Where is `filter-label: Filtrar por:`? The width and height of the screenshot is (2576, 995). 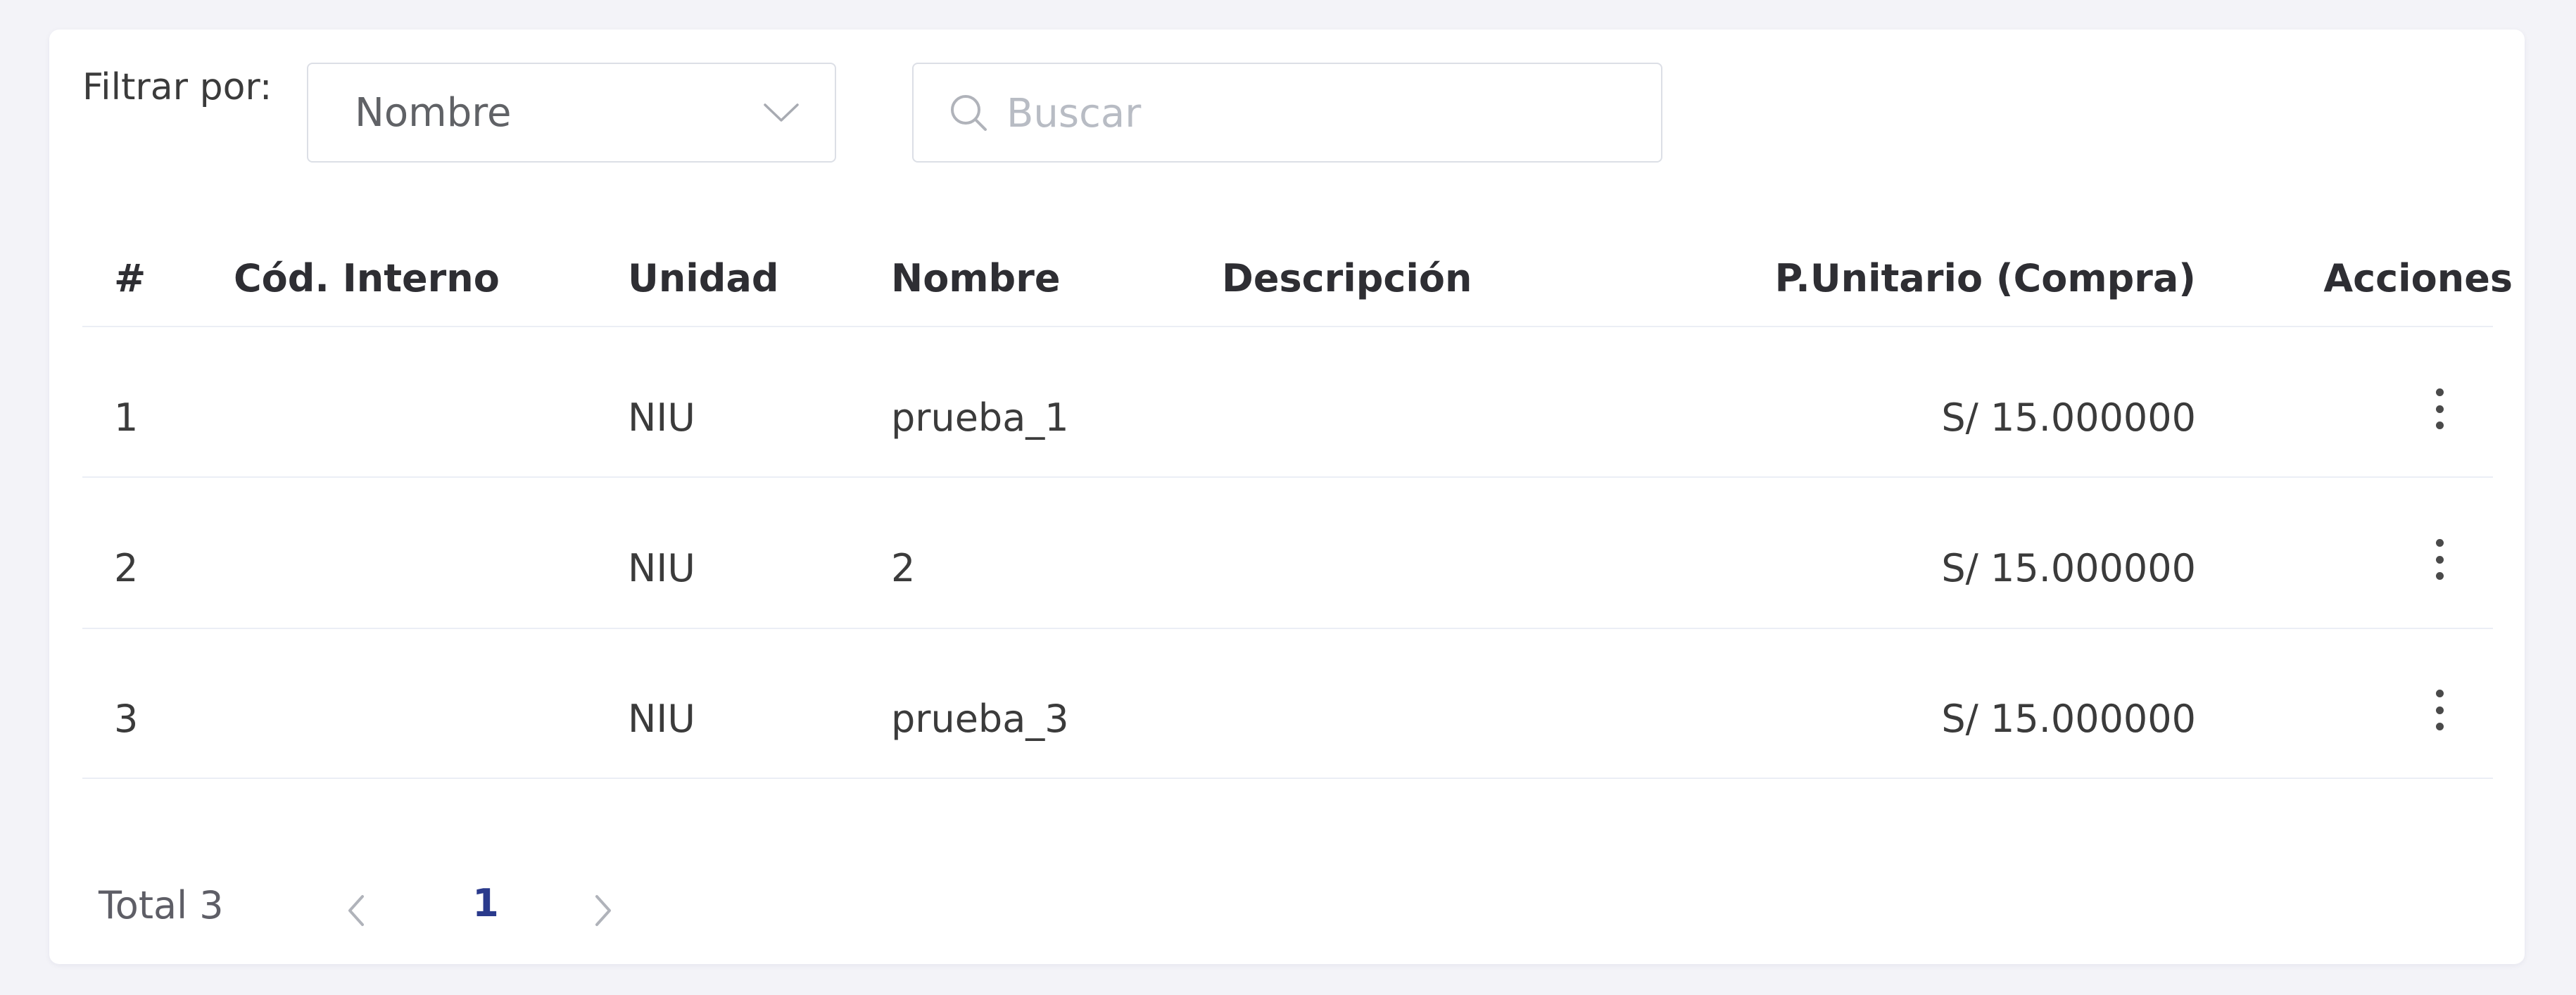
filter-label: Filtrar por: is located at coordinates (177, 87).